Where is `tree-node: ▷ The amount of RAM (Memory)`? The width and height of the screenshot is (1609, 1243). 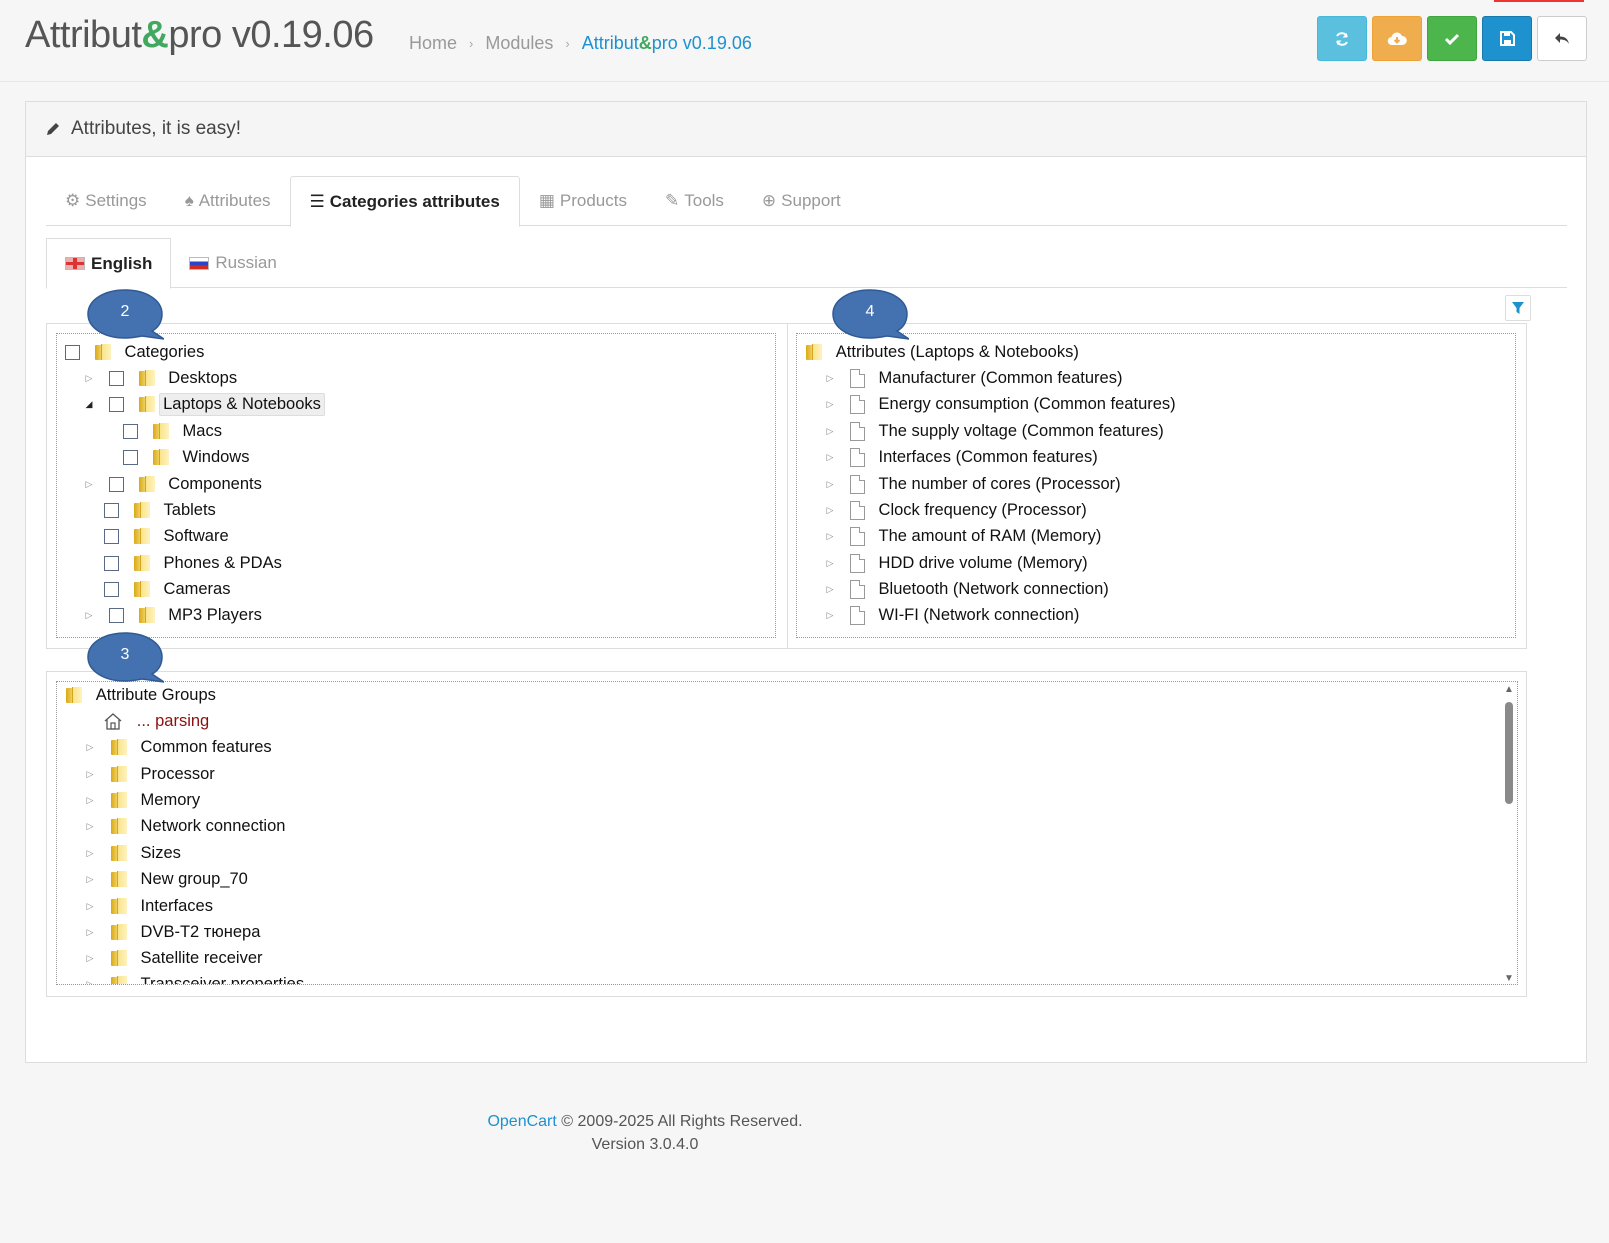 tree-node: ▷ The amount of RAM (Memory) is located at coordinates (962, 536).